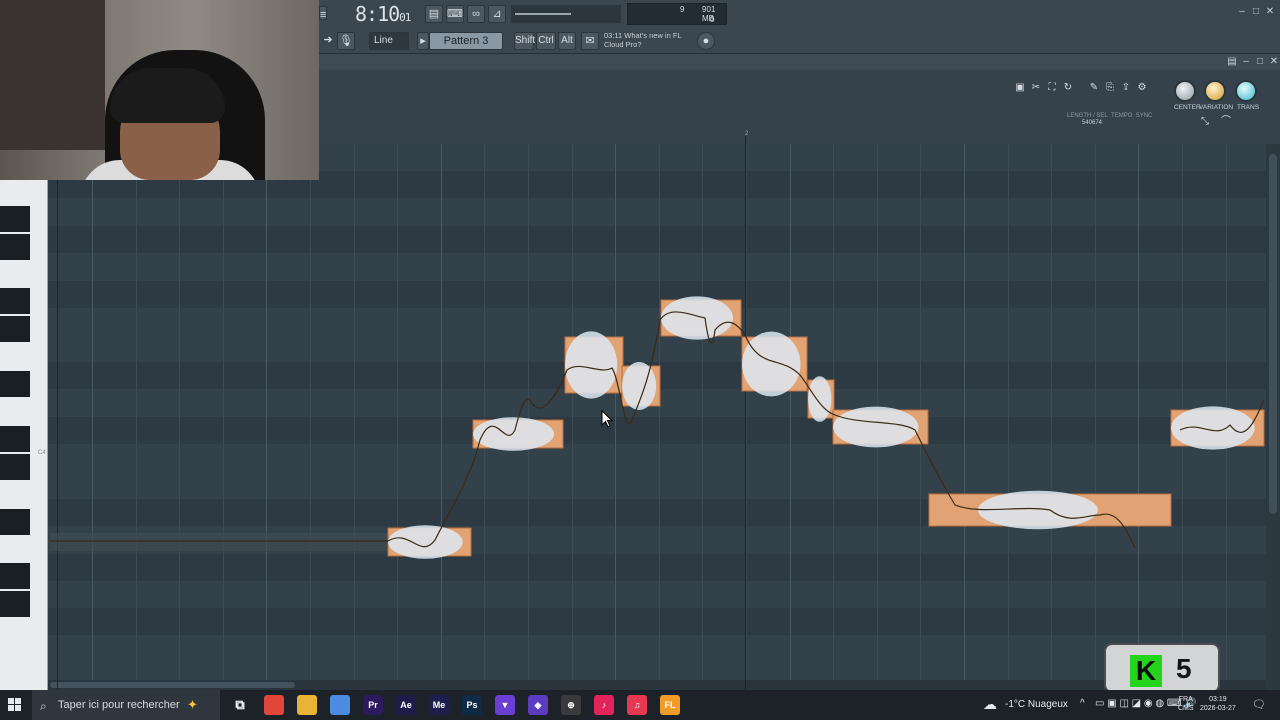  Describe the element at coordinates (340, 705) in the screenshot. I see `chrome-alt-app-icon` at that location.